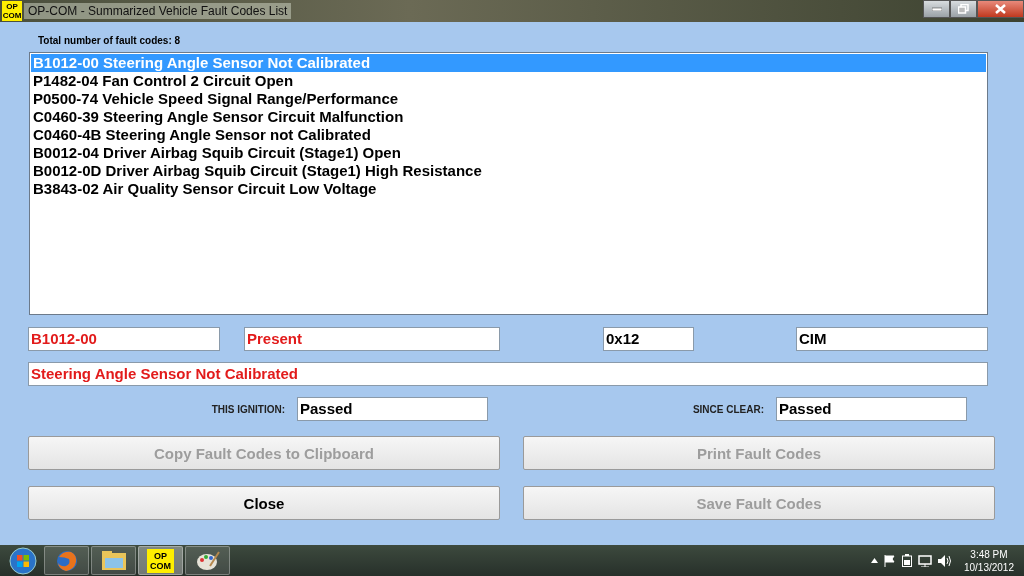  What do you see at coordinates (889, 560) in the screenshot?
I see `flag-icon` at bounding box center [889, 560].